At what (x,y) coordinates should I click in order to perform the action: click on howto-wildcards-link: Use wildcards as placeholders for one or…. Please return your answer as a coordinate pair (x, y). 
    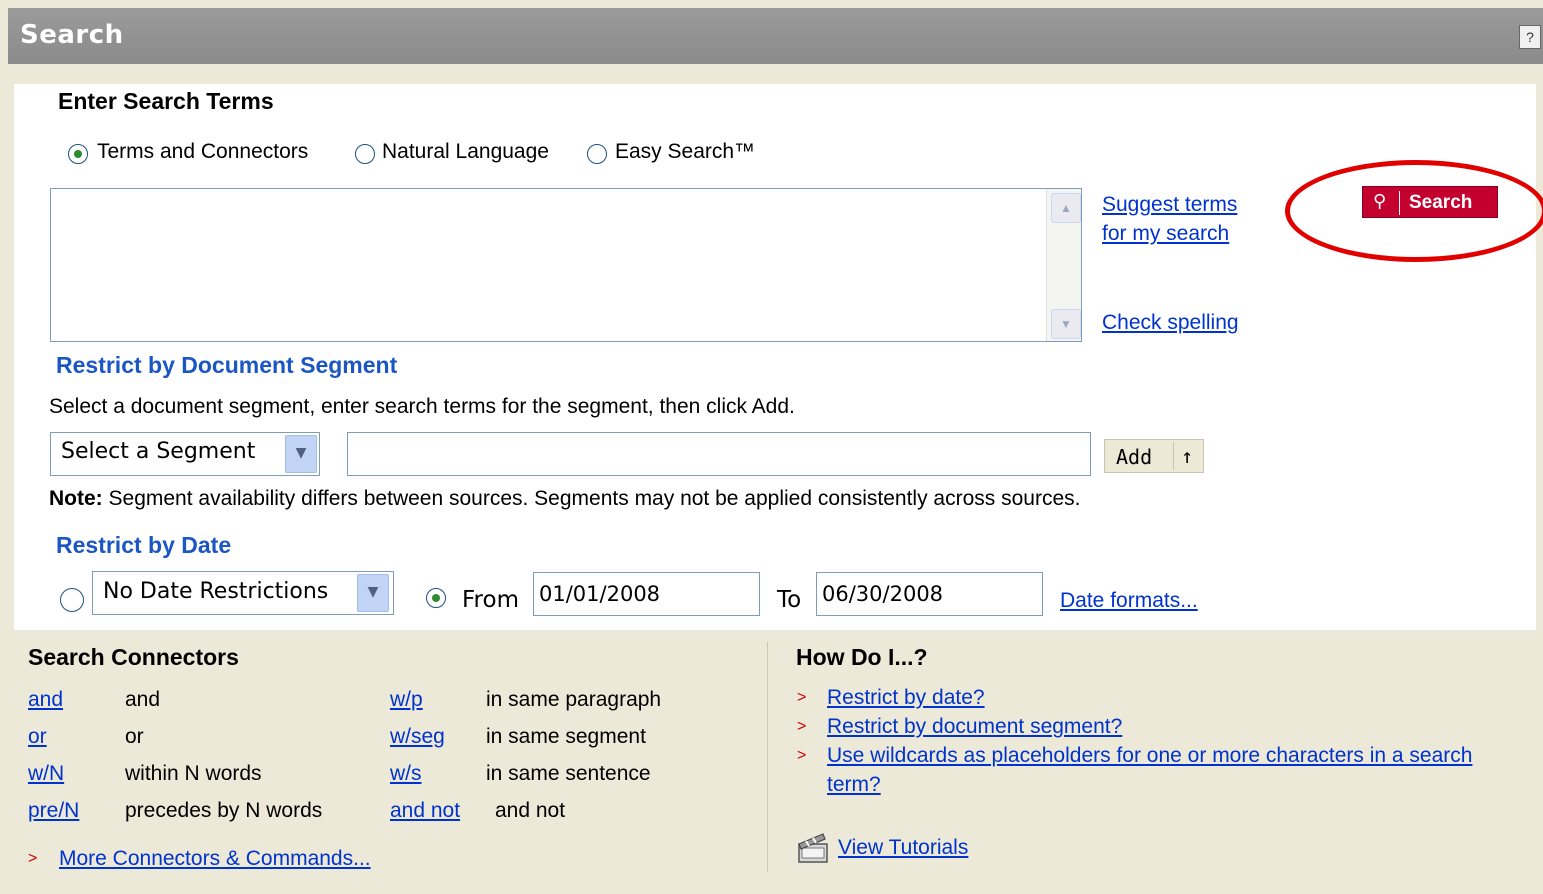
    Looking at the image, I should click on (1149, 756).